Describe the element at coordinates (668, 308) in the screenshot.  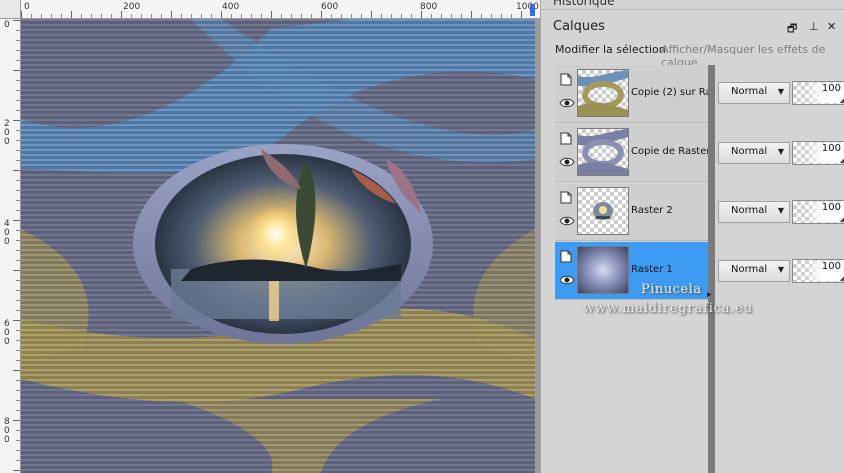
I see `watermark-url: www.maldiregrafica.eu` at that location.